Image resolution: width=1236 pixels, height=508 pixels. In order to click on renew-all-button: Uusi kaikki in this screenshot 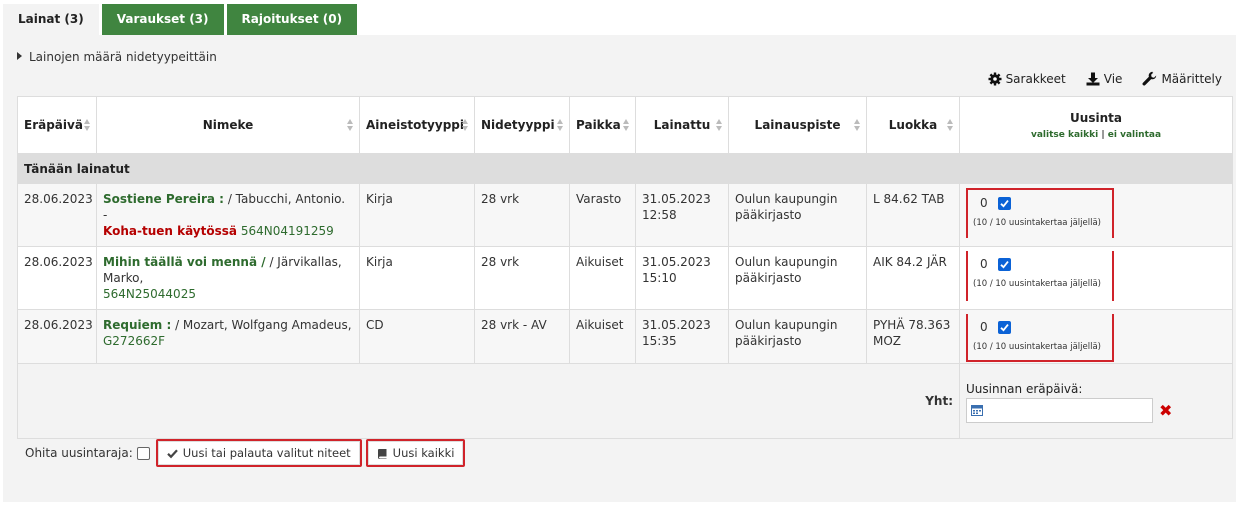, I will do `click(415, 453)`.